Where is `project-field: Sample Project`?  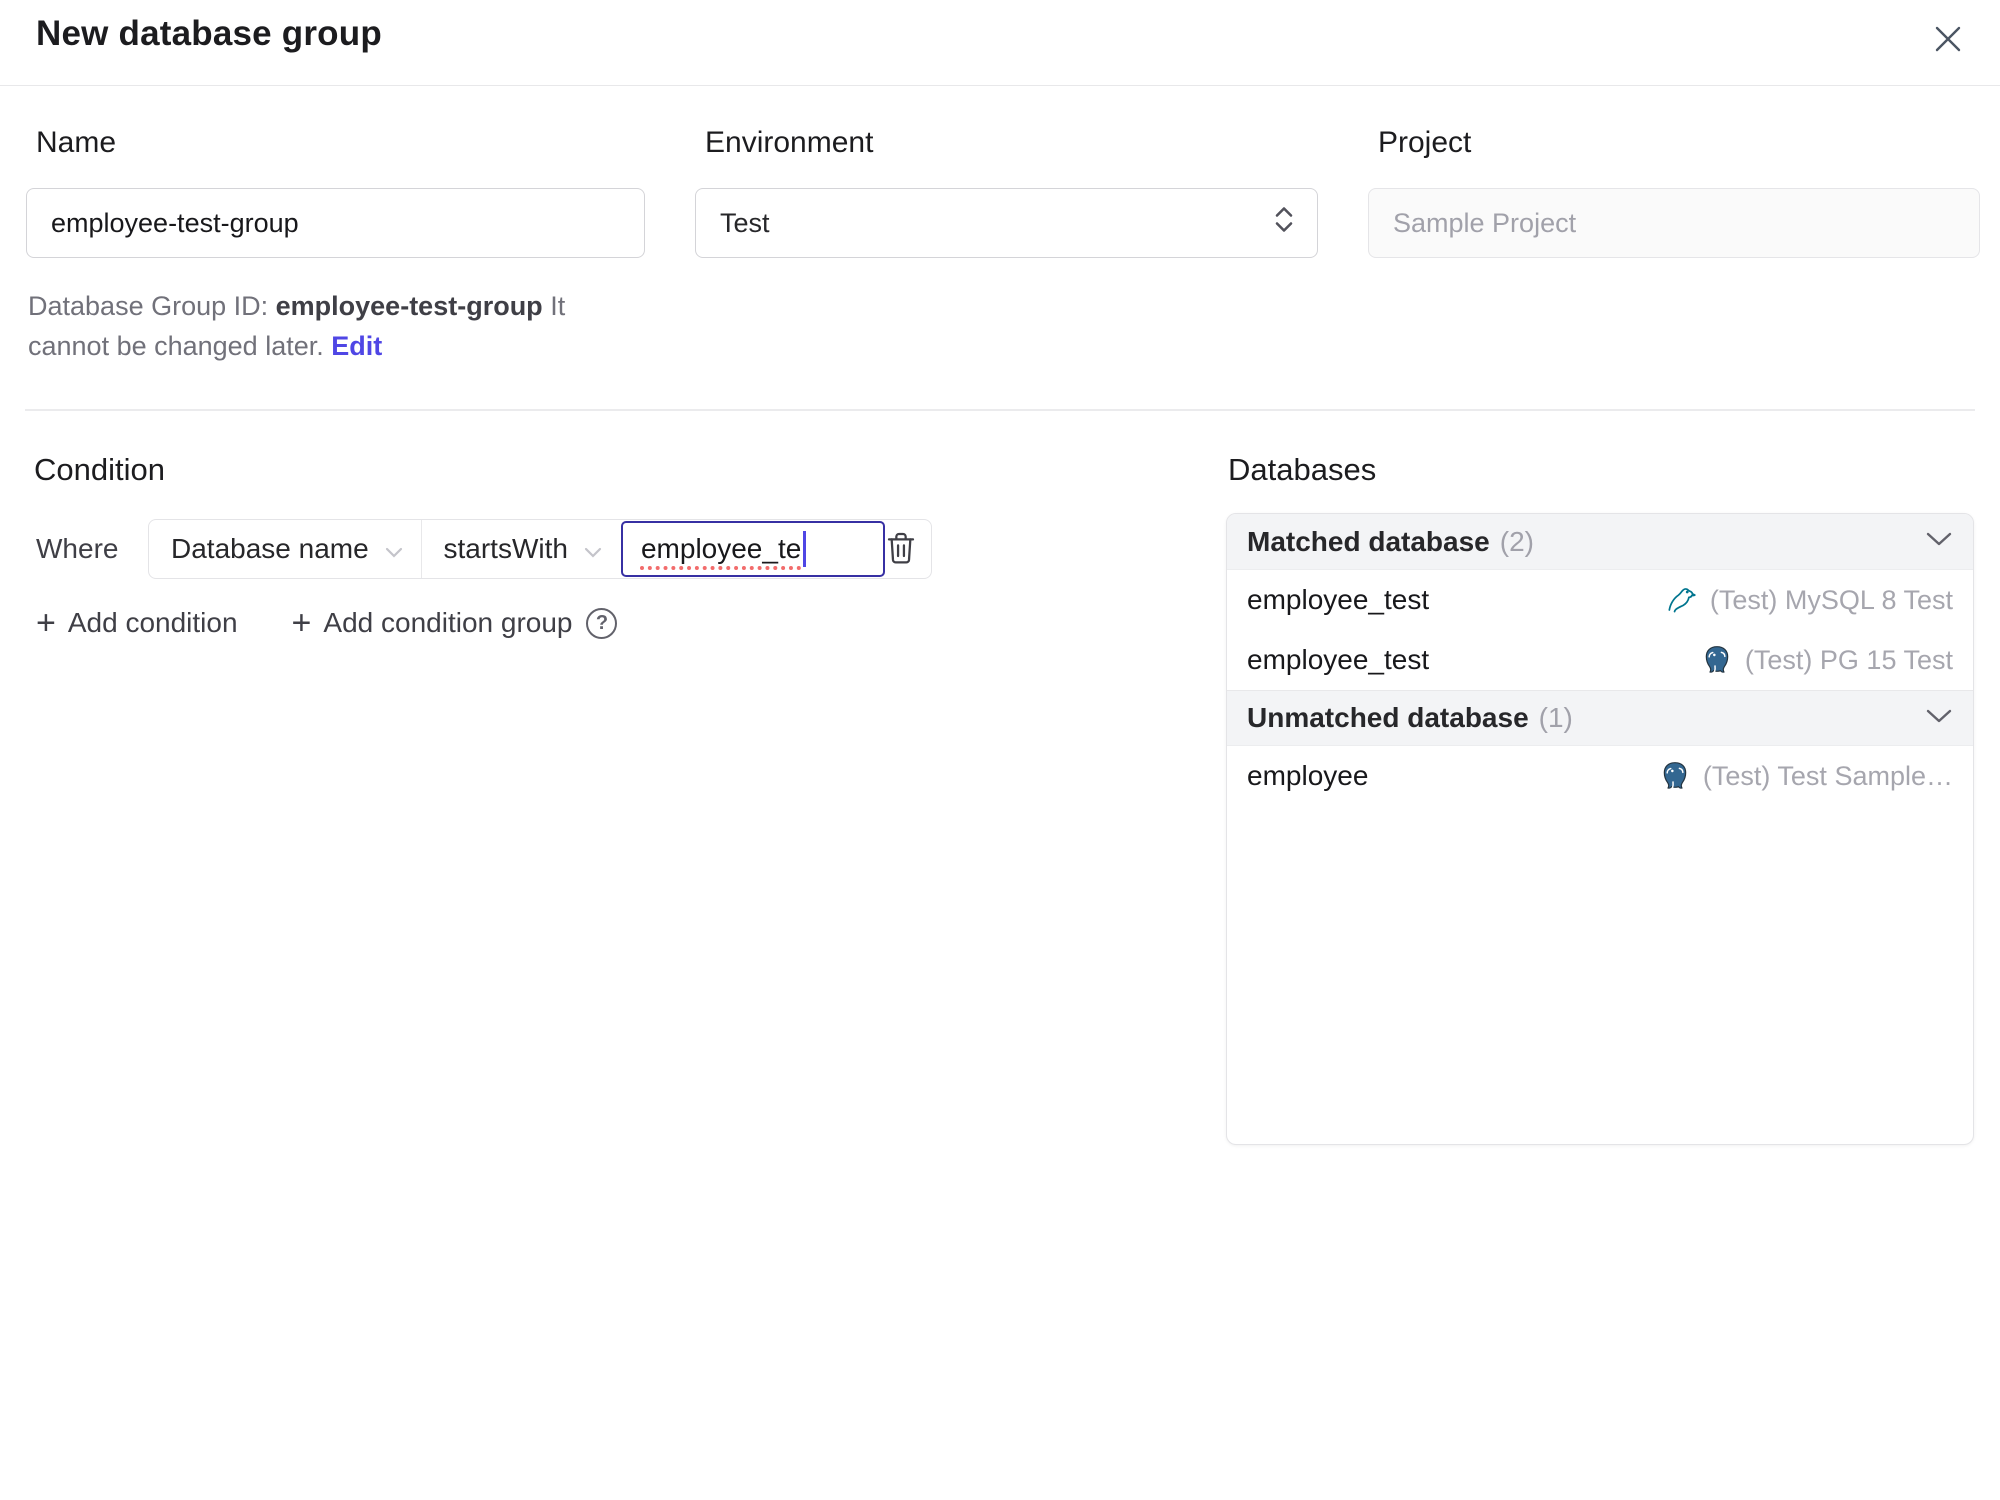 project-field: Sample Project is located at coordinates (1674, 223).